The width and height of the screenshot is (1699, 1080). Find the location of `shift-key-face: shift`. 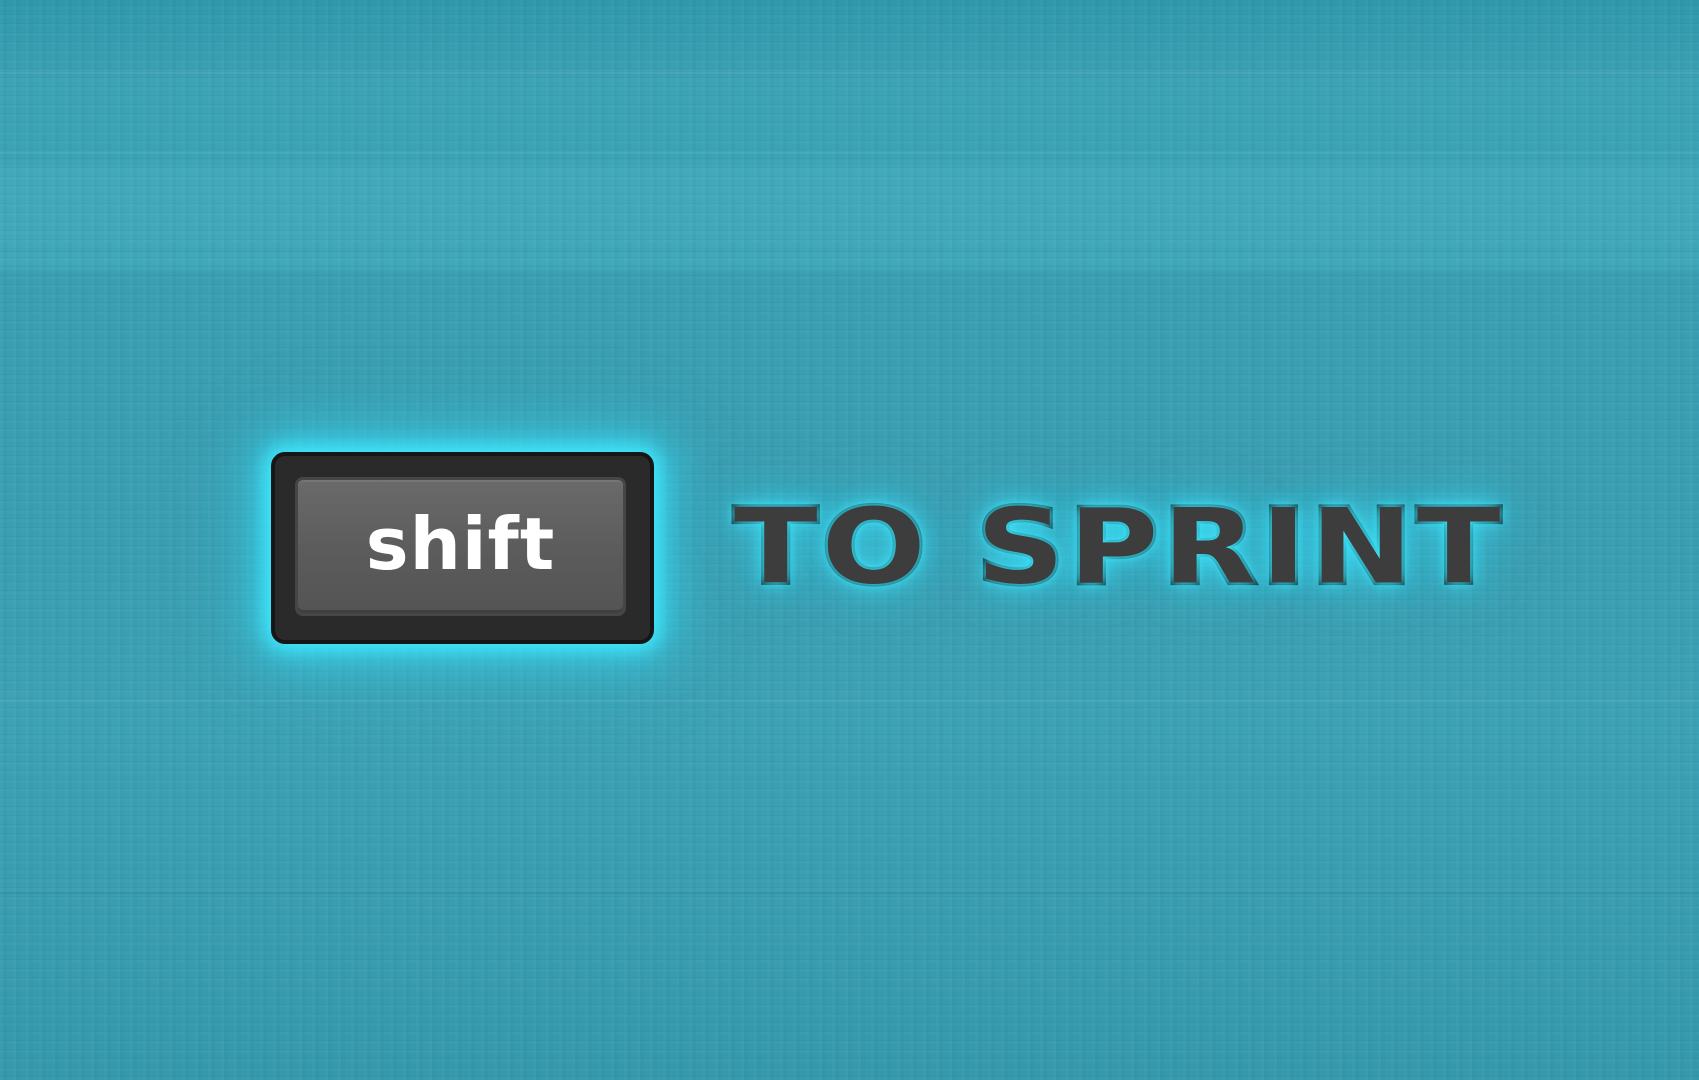

shift-key-face: shift is located at coordinates (460, 546).